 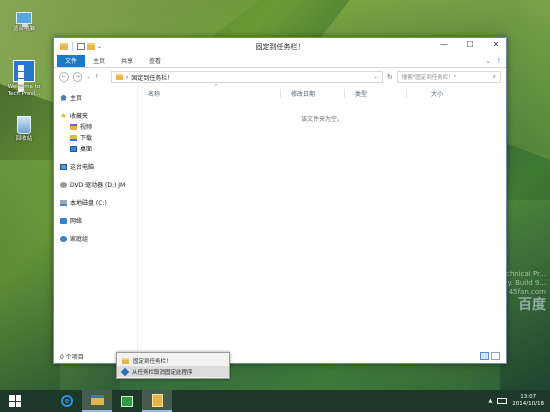 I want to click on search-input: 搜索"固定到任务栏！" ⌕, so click(x=448, y=77).